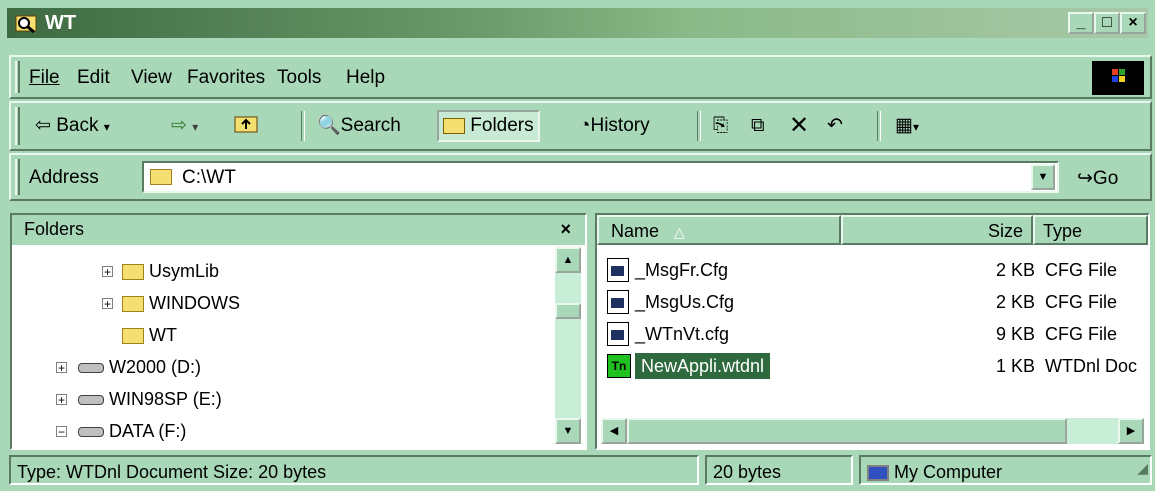 This screenshot has height=491, width=1155. I want to click on tree-label: DATA (F:), so click(148, 431).